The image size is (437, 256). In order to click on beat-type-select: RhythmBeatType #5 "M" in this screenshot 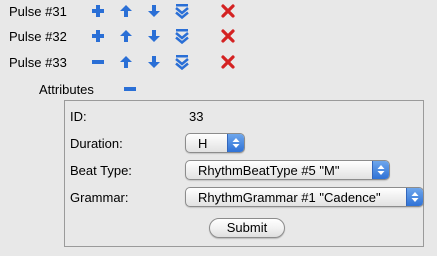, I will do `click(287, 170)`.